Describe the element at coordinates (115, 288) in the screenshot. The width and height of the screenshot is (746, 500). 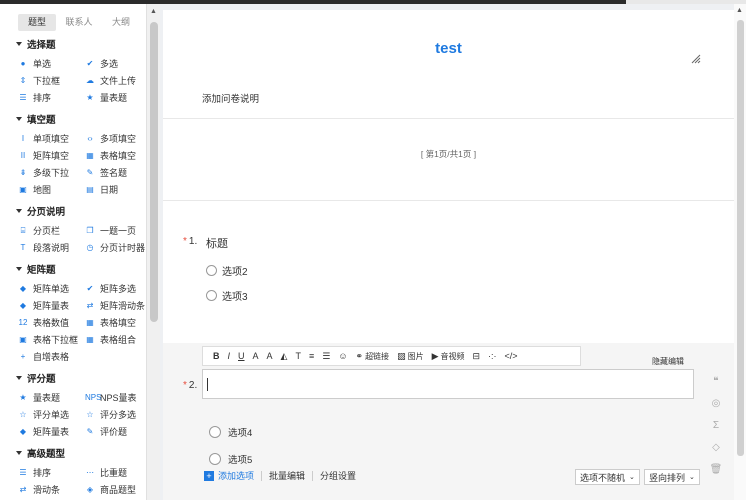
I see `question-type-item: ✔ 矩阵多选` at that location.